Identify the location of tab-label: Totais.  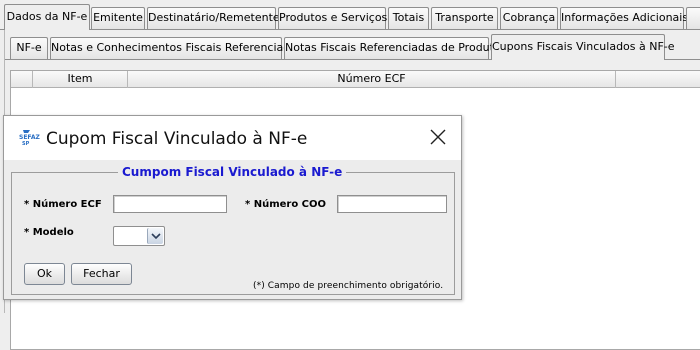
(408, 17).